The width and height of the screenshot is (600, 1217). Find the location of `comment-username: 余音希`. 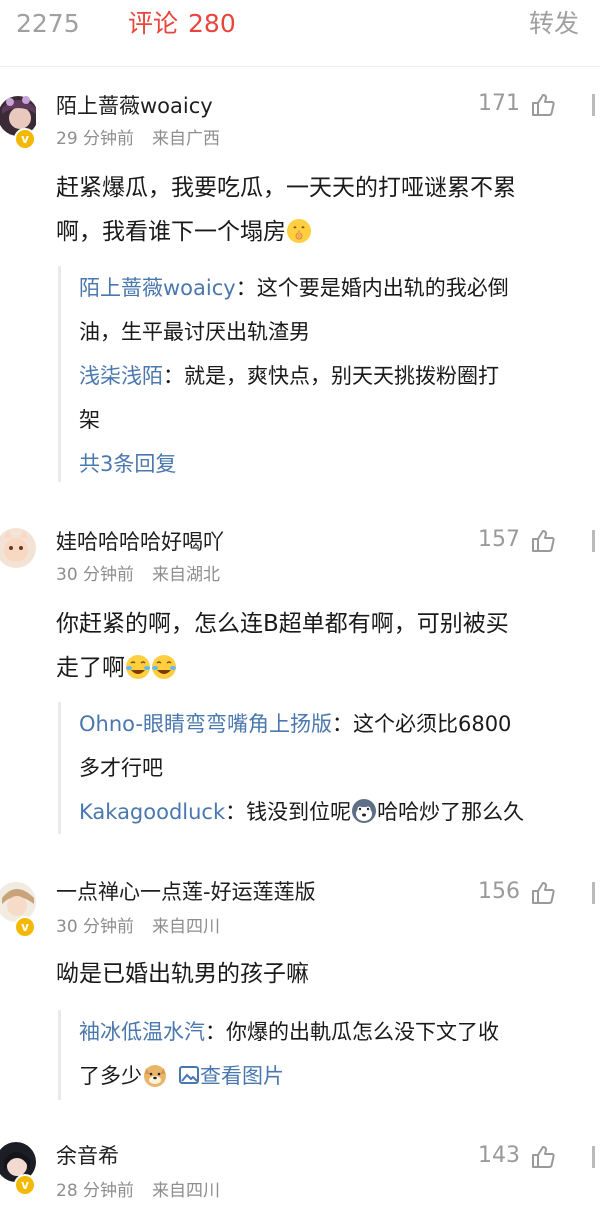

comment-username: 余音希 is located at coordinates (87, 1156).